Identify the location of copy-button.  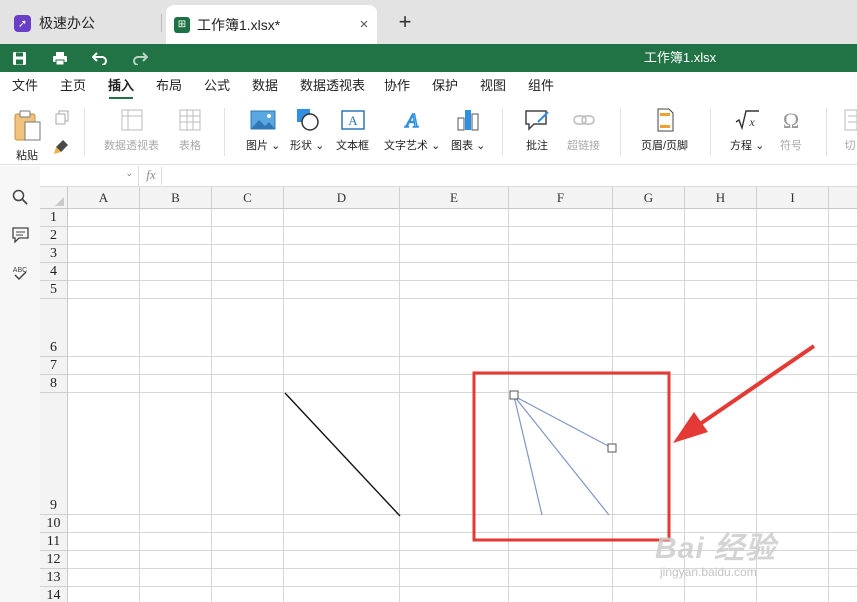
(62, 118).